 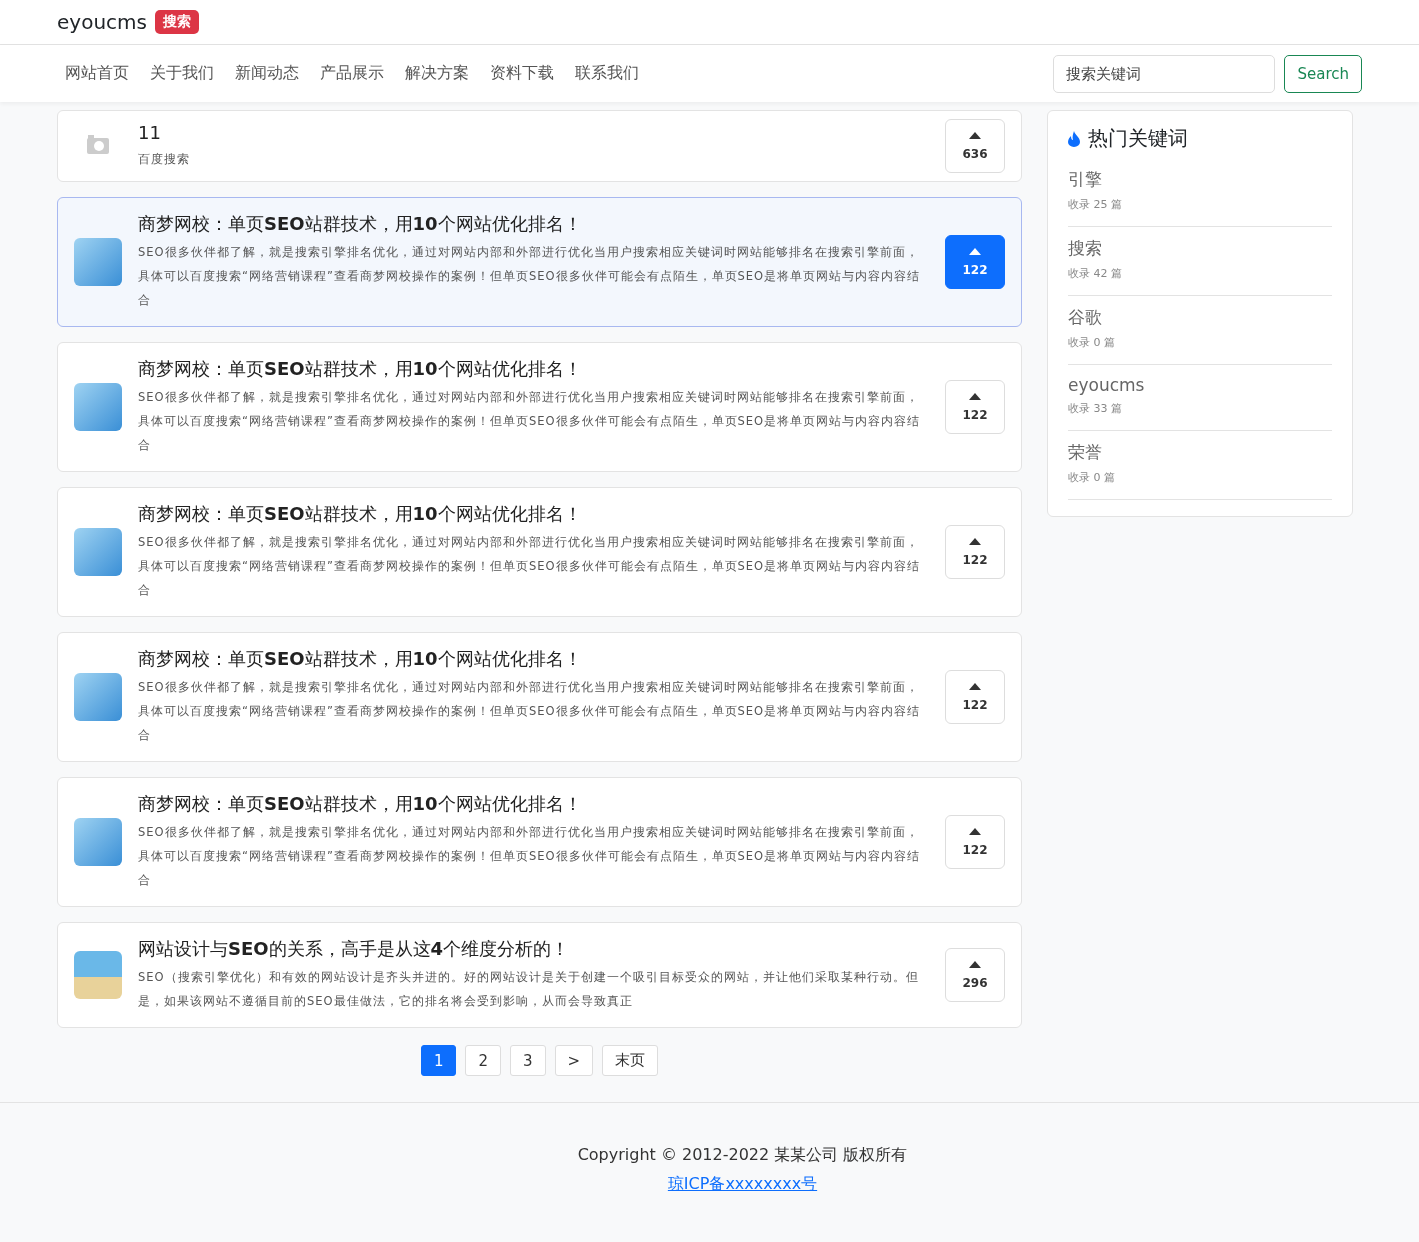 What do you see at coordinates (533, 132) in the screenshot?
I see `article-title: 11` at bounding box center [533, 132].